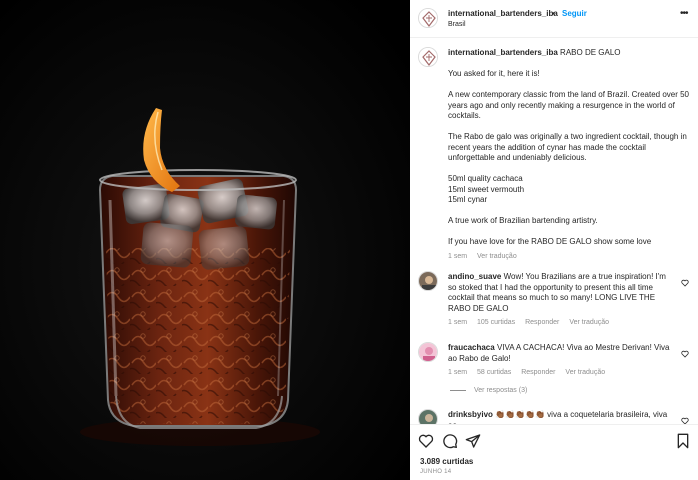 This screenshot has width=698, height=480. I want to click on caption-avatar, so click(428, 57).